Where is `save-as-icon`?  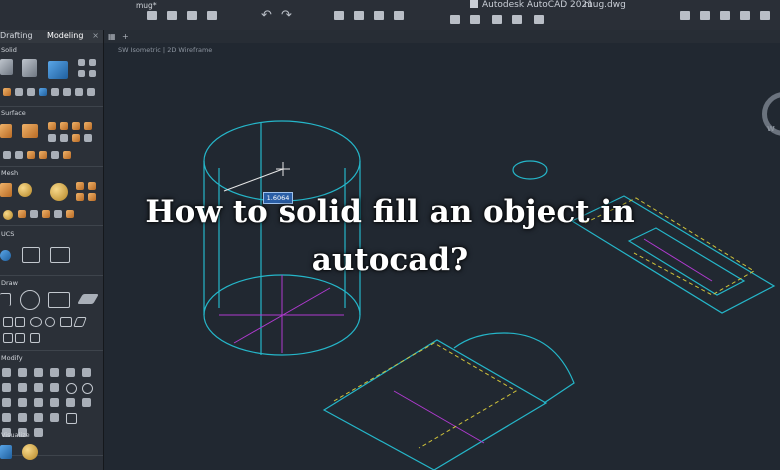
save-as-icon is located at coordinates (212, 15).